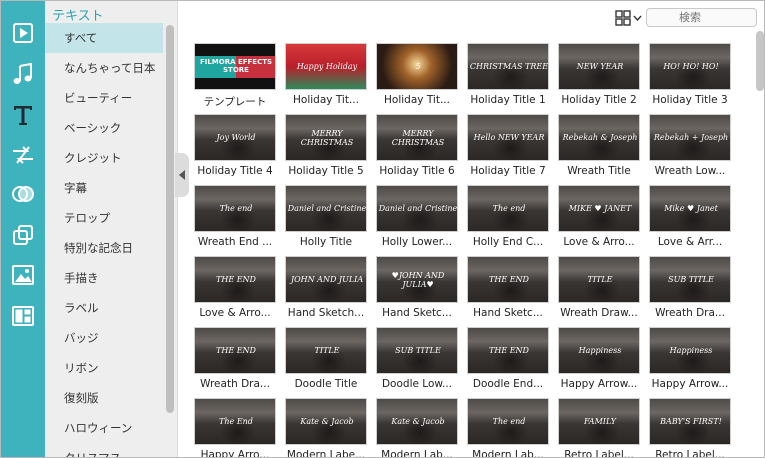  I want to click on title-thumbnail: BABY'S FIRST!, so click(690, 421).